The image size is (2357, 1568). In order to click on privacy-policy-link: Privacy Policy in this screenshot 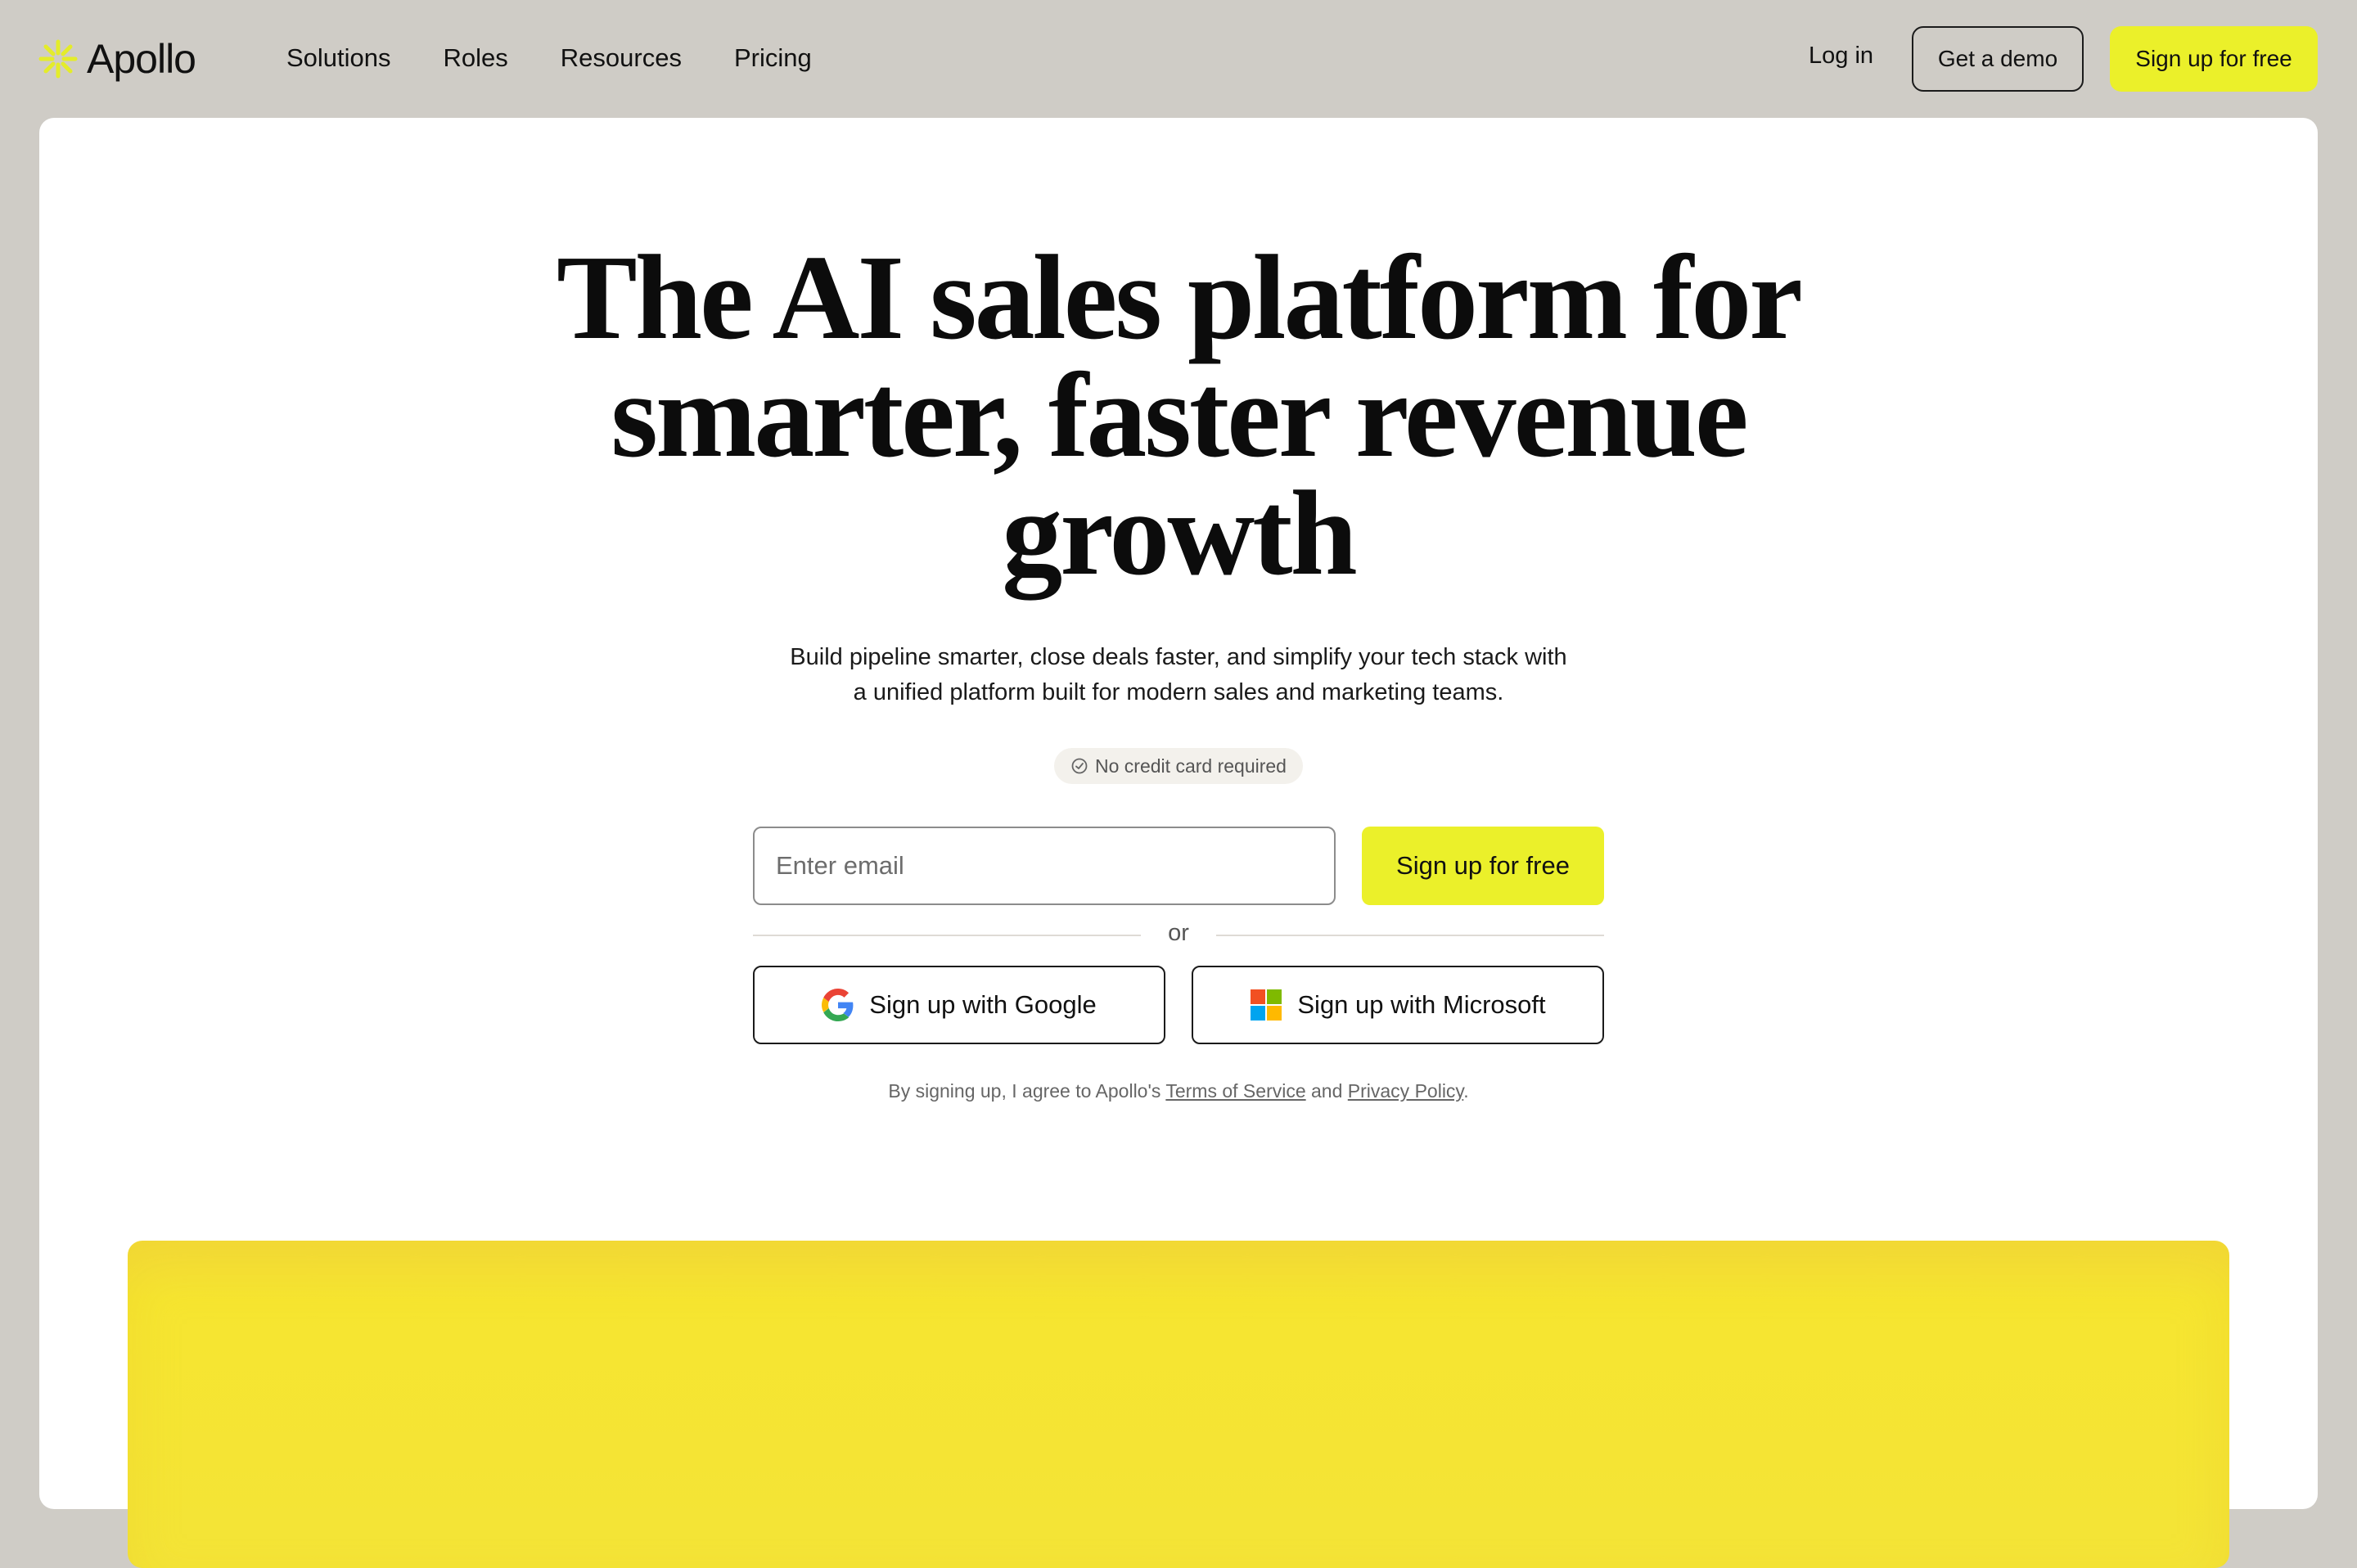, I will do `click(1405, 1091)`.